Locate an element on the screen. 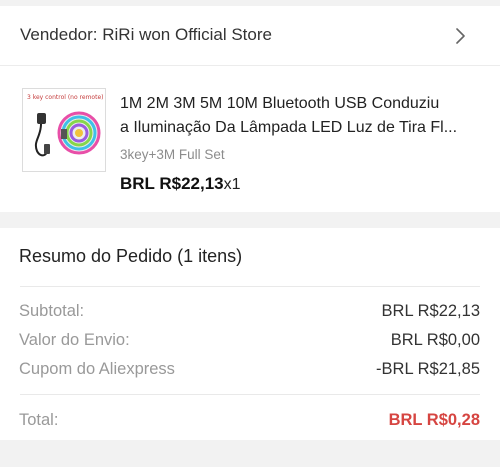 The height and width of the screenshot is (467, 500). shipping-row: Valor do Envio: BRL R$0,00 is located at coordinates (249, 340).